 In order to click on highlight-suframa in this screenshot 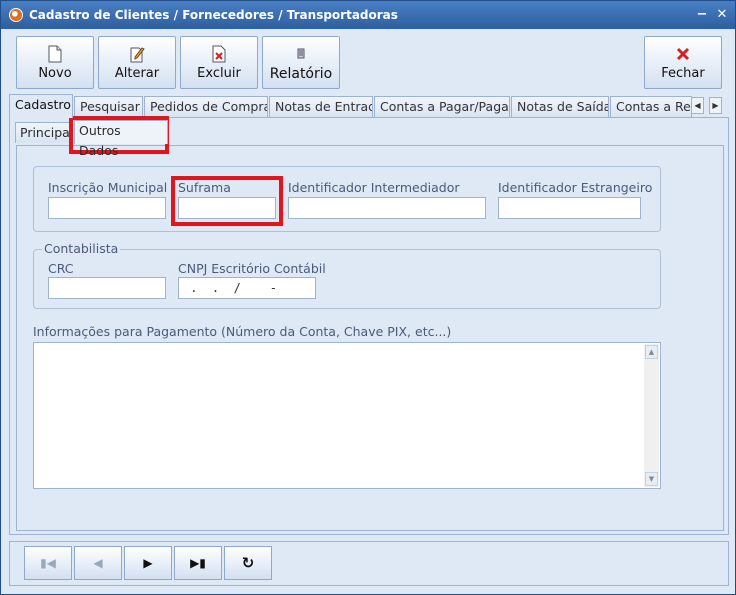, I will do `click(227, 201)`.